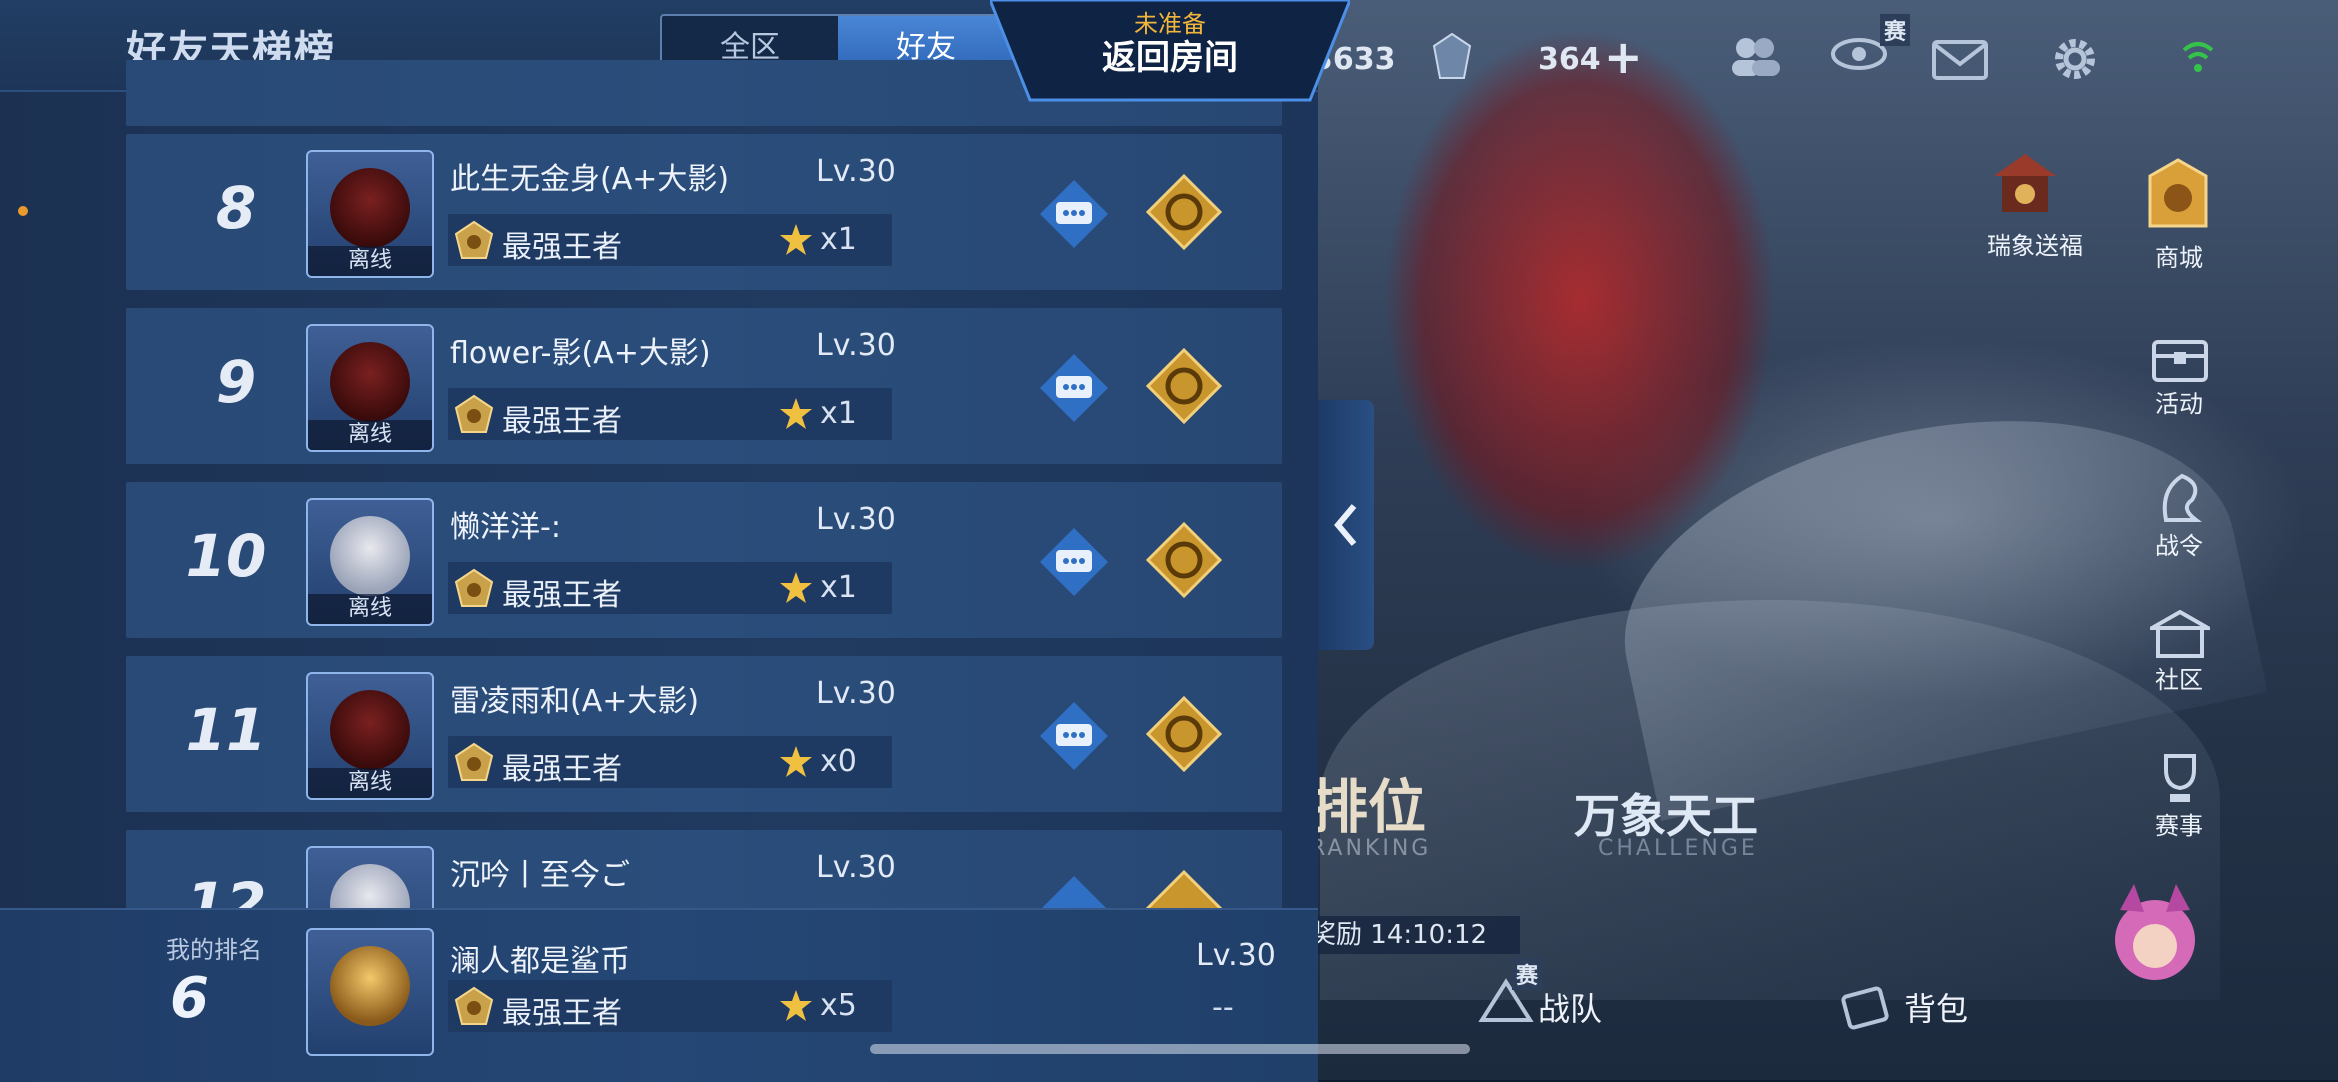 Image resolution: width=2338 pixels, height=1082 pixels. I want to click on table-row: 8 离线 此生无金身(A+大影) Lv.30 最强王者 x1, so click(704, 212).